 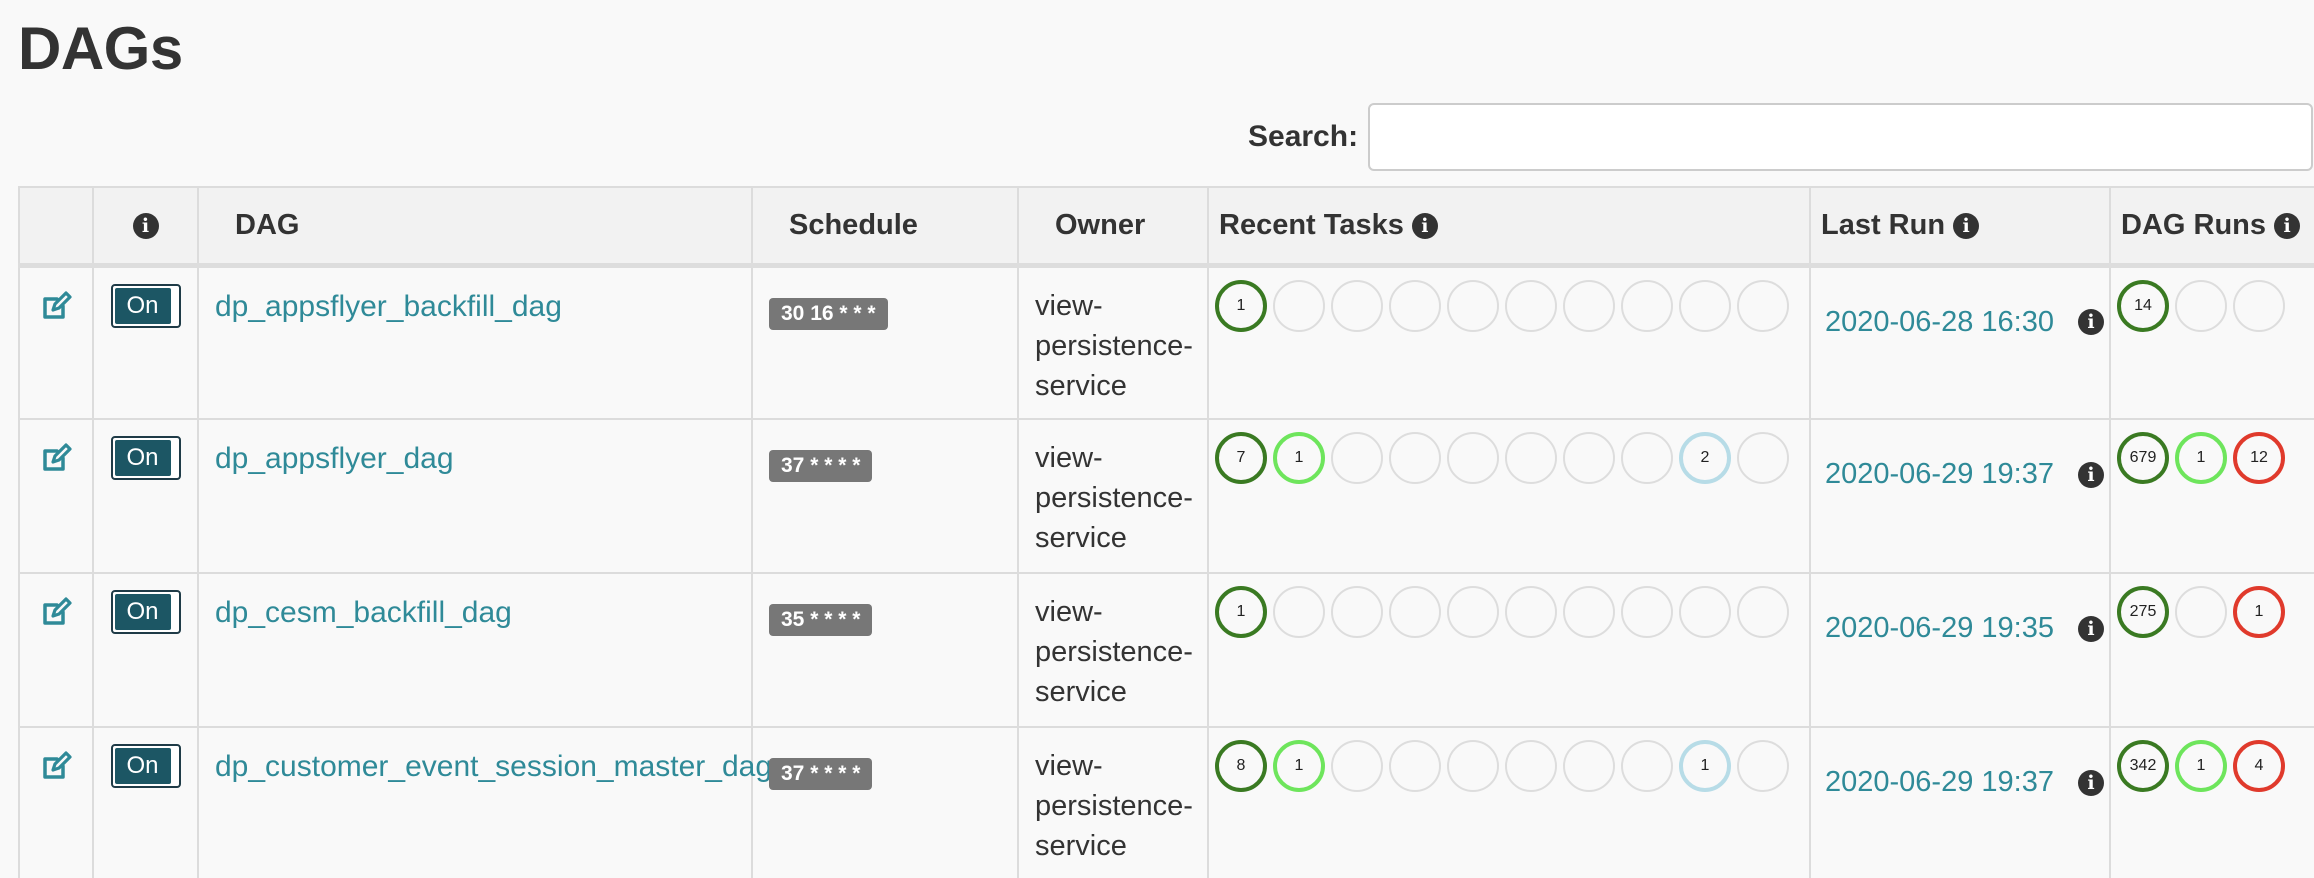 What do you see at coordinates (2143, 766) in the screenshot?
I see `dag-run-circle: 342` at bounding box center [2143, 766].